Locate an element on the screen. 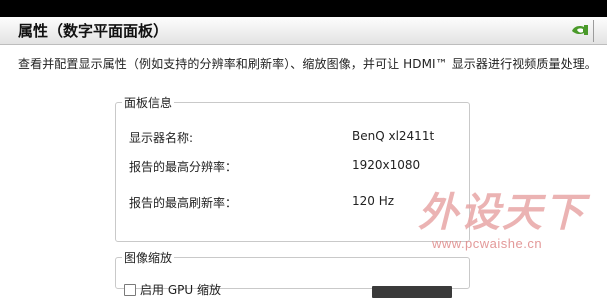 The image size is (607, 298). page-title: 属性（数字平面面板） is located at coordinates (93, 31).